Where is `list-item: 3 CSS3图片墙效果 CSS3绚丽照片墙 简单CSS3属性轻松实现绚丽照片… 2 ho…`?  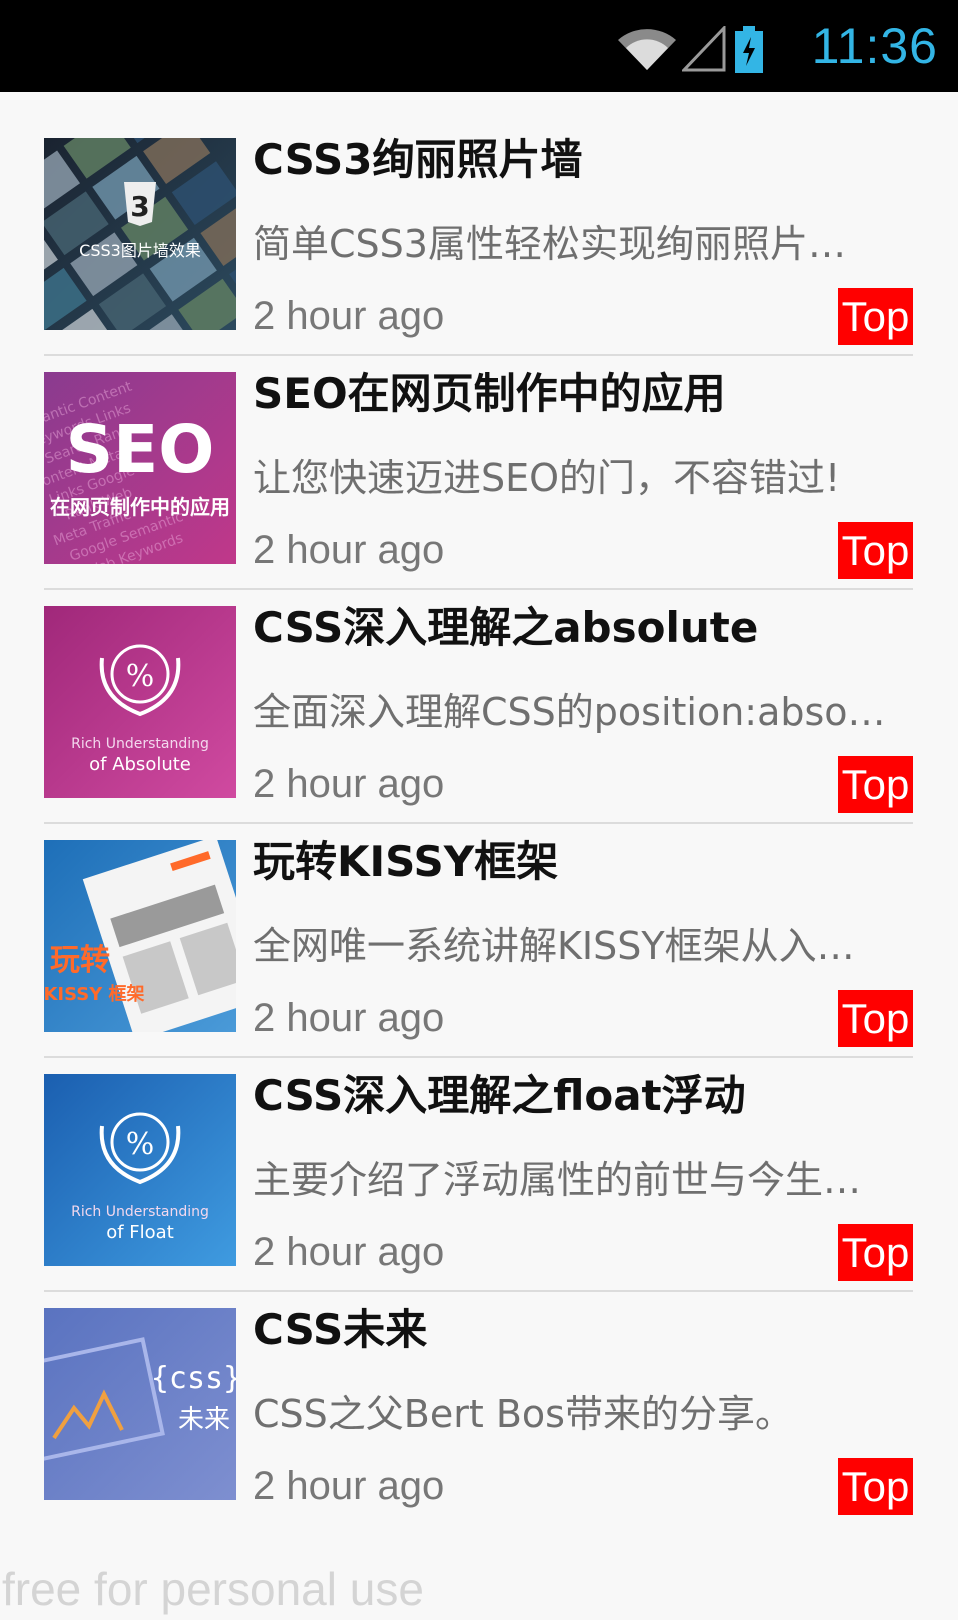
list-item: 3 CSS3图片墙效果 CSS3绚丽照片墙 简单CSS3属性轻松实现绚丽照片… 2 ho… is located at coordinates (478, 224).